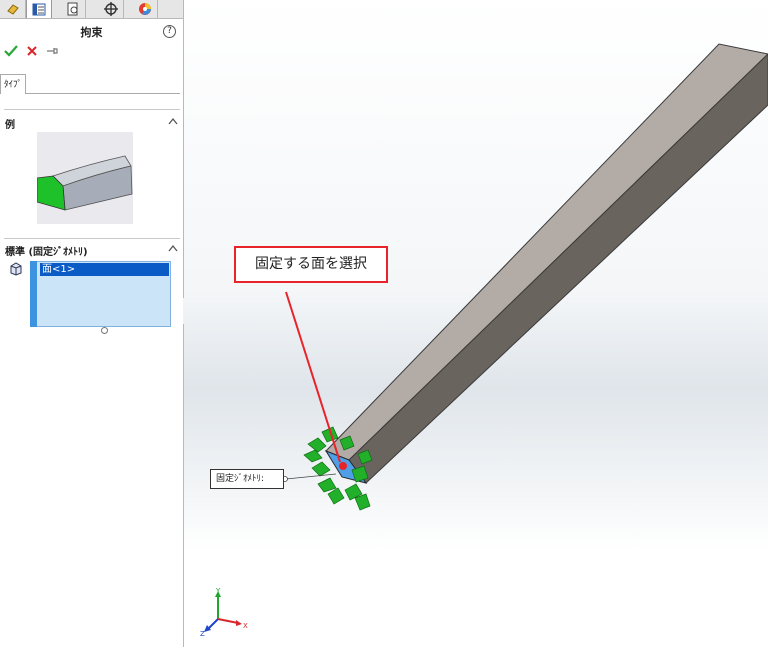 The image size is (768, 647). What do you see at coordinates (224, 612) in the screenshot?
I see `reference-triad: Y X Z` at bounding box center [224, 612].